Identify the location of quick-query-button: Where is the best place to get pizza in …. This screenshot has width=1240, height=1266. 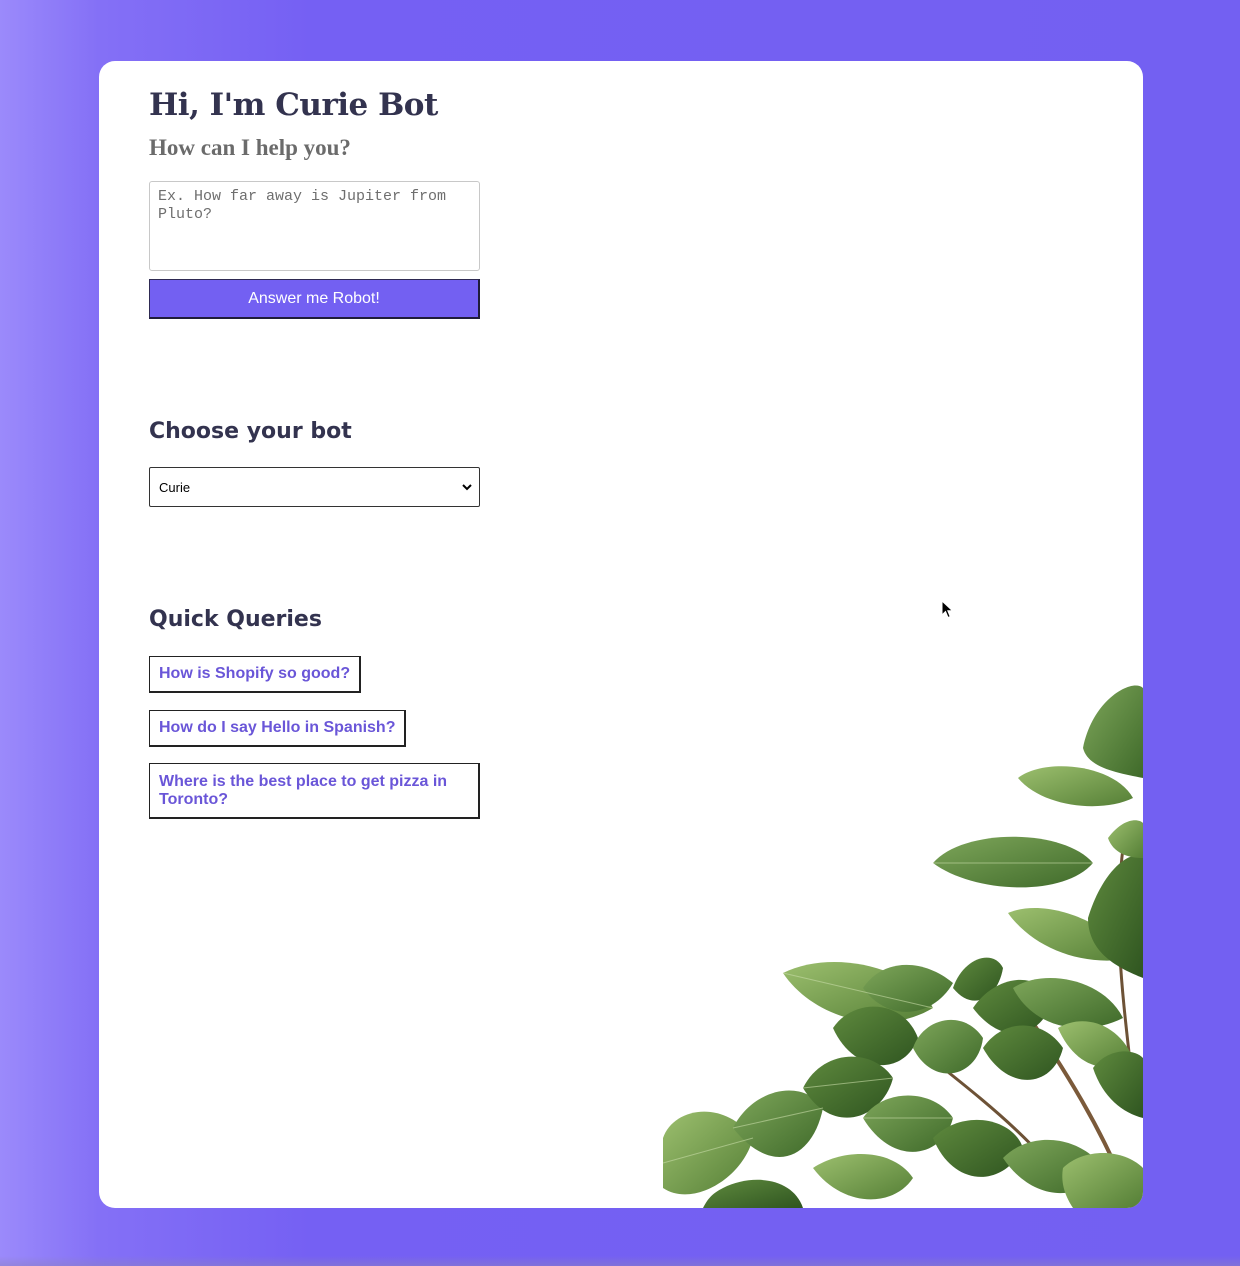
(314, 791).